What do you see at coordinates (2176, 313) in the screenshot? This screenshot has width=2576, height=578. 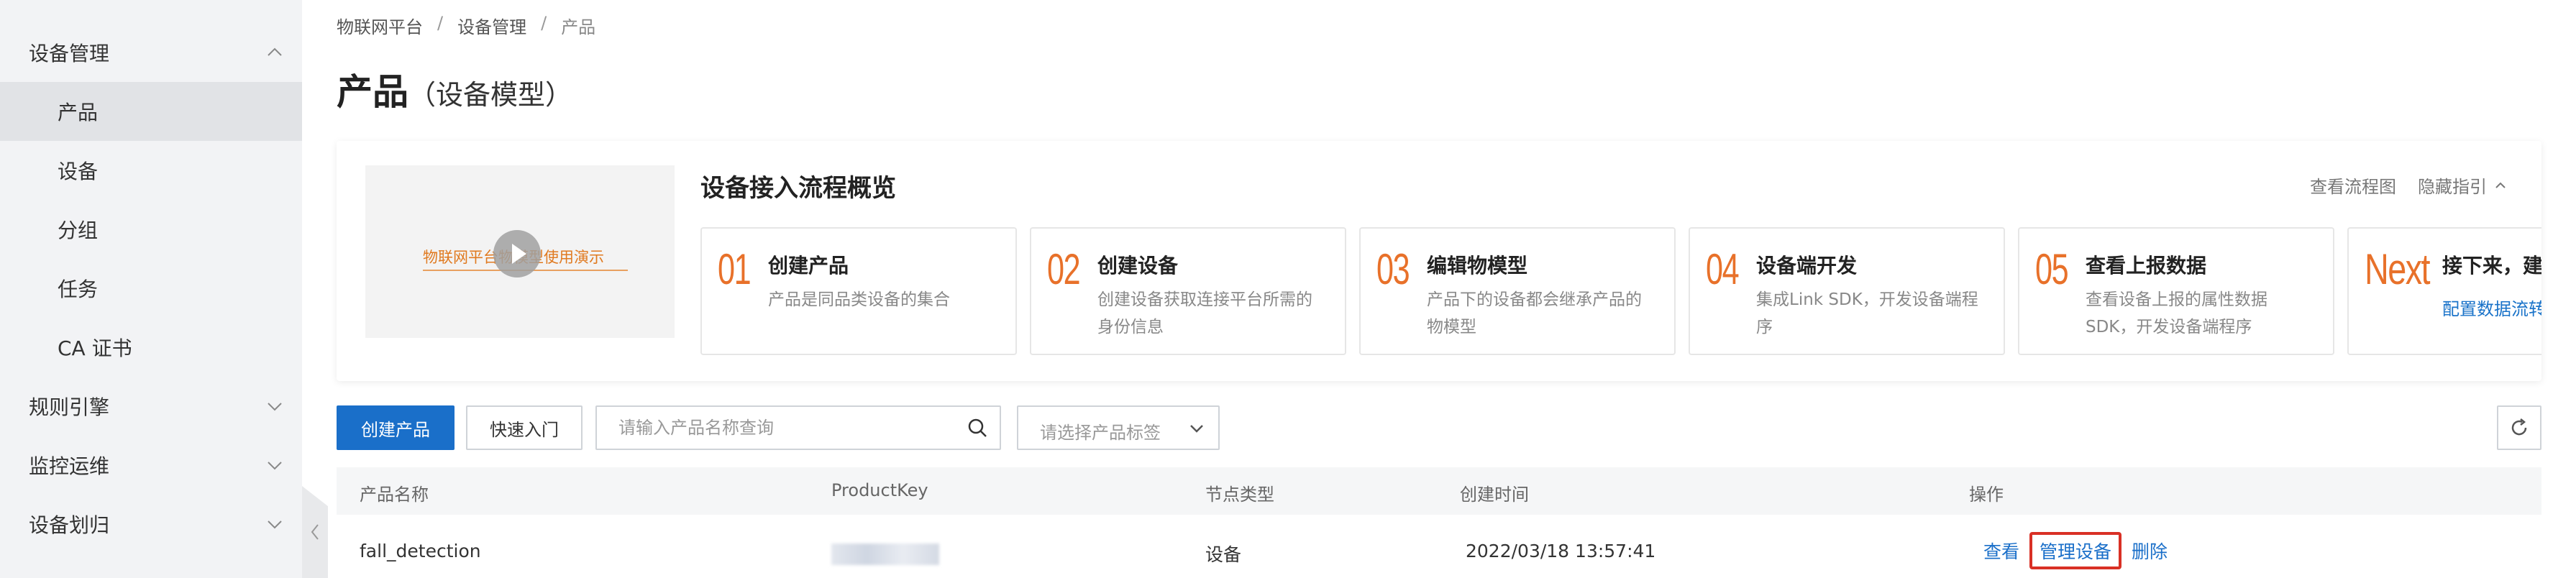 I see `step-desc: 查看设备上报的属性数据SDK，开发设备端程序` at bounding box center [2176, 313].